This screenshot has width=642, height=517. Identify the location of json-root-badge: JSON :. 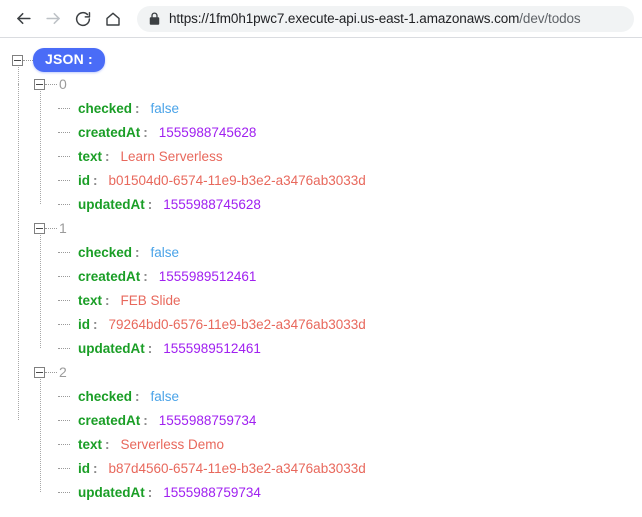
(69, 60).